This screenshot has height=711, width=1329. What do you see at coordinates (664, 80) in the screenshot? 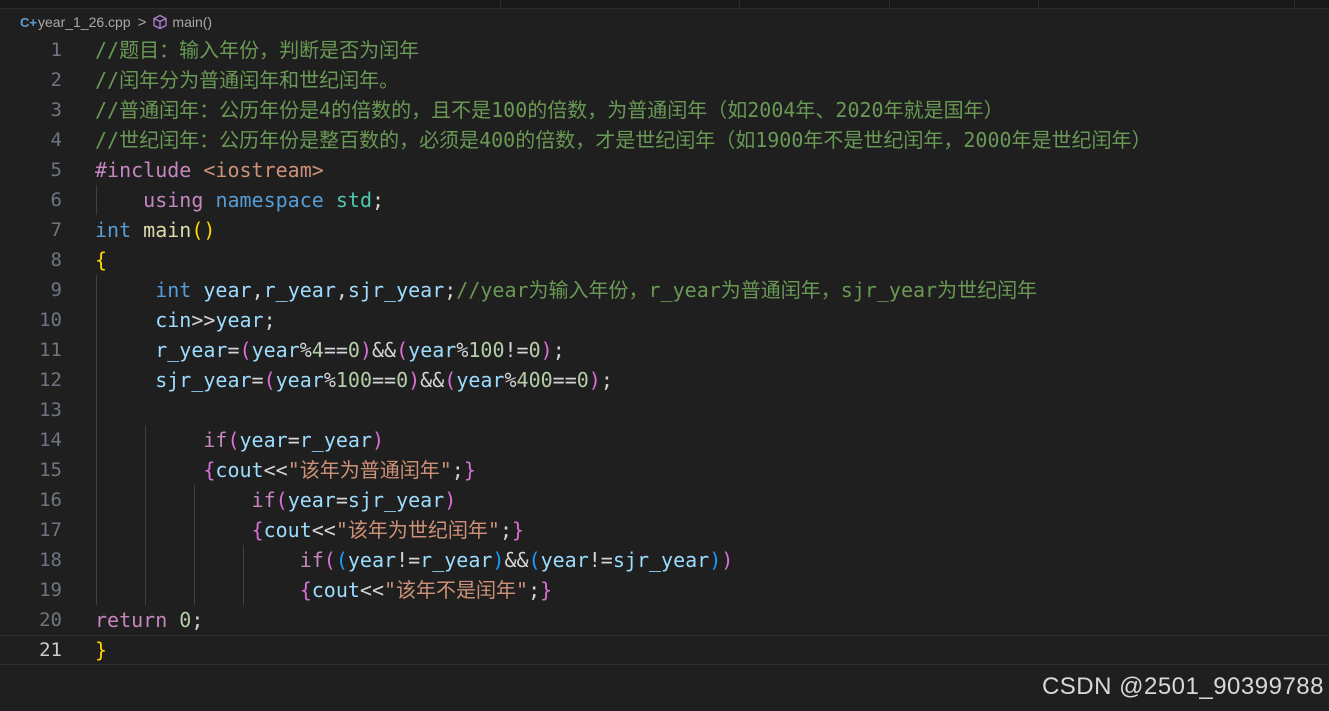
I see `code-line: 2 //闰年分为普通闰年和世纪闰年。` at bounding box center [664, 80].